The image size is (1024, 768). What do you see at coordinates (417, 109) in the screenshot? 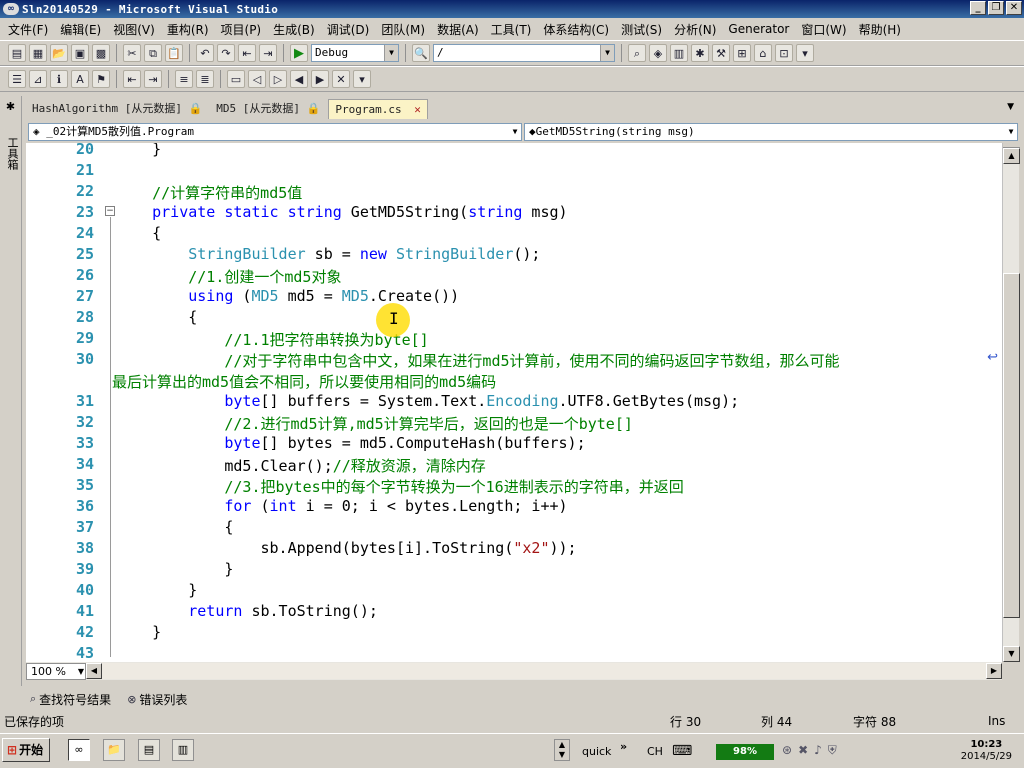
I see `close-tab-icon: ✕` at bounding box center [417, 109].